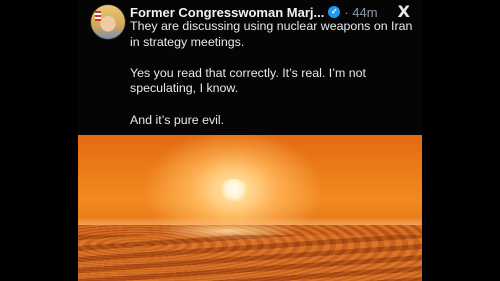  What do you see at coordinates (361, 12) in the screenshot?
I see `post-timestamp: · 44m` at bounding box center [361, 12].